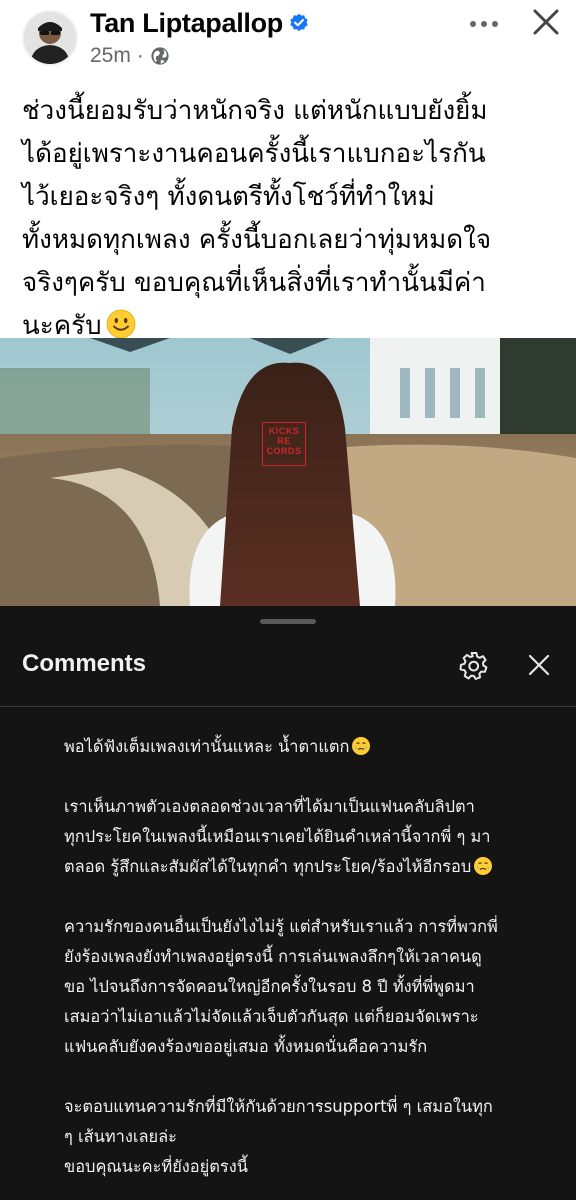 Image resolution: width=576 pixels, height=1200 pixels. What do you see at coordinates (186, 23) in the screenshot?
I see `author-name: Tan Liptapallop` at bounding box center [186, 23].